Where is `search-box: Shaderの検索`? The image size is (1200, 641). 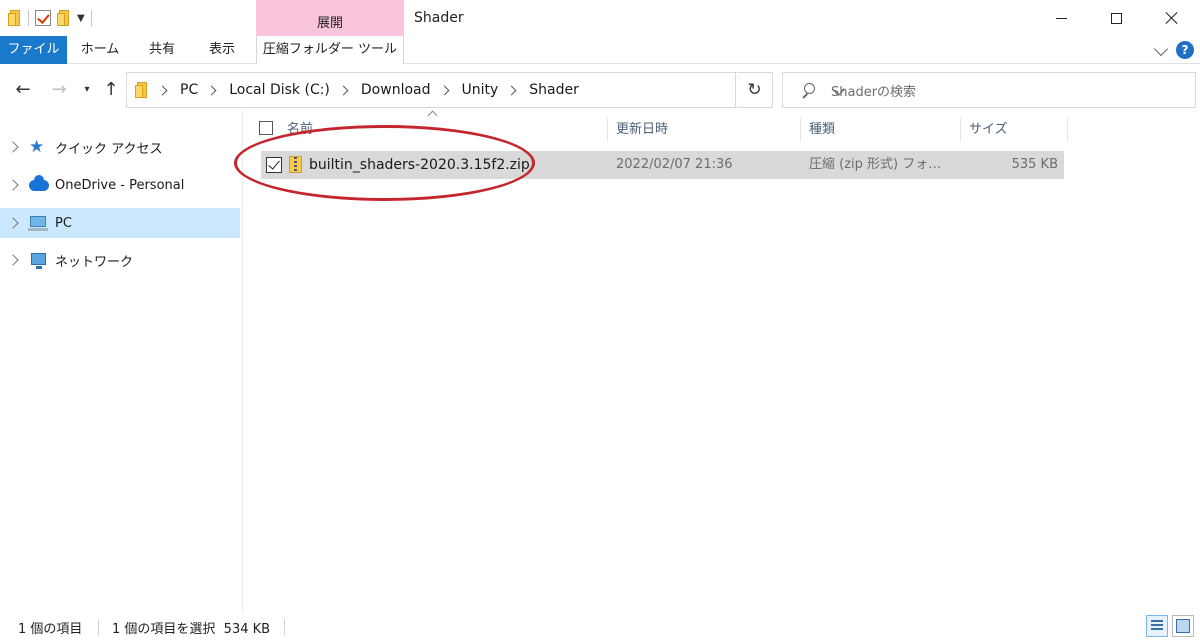
search-box: Shaderの検索 is located at coordinates (989, 90).